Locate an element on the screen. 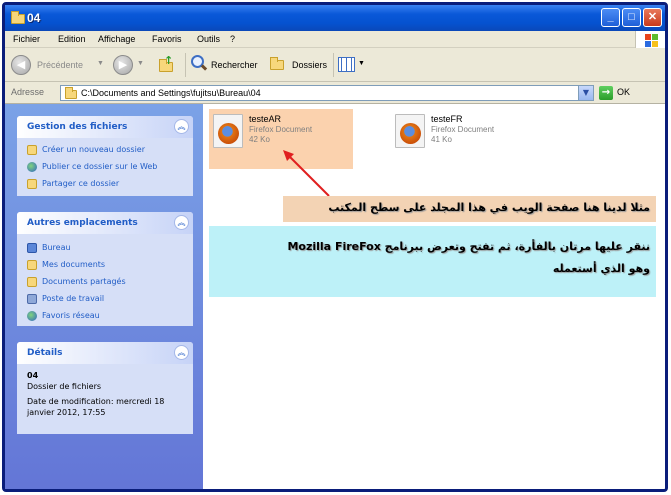  back-button: ◀ Précédente ▼ is located at coordinates (61, 65).